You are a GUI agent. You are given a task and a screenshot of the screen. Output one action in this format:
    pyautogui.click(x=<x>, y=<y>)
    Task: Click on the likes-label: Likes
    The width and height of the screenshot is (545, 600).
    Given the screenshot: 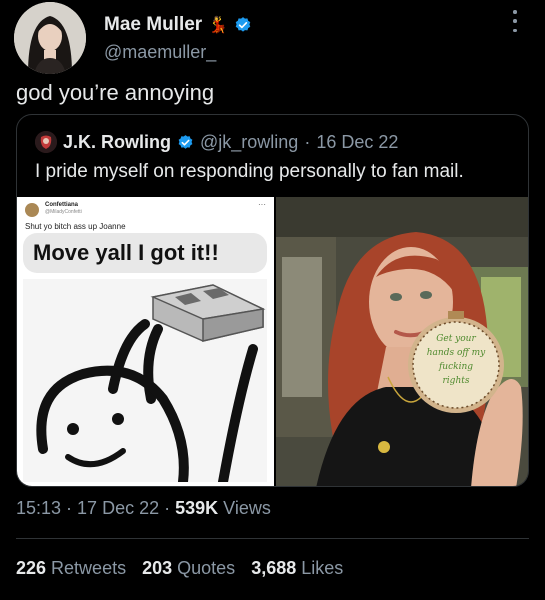 What is the action you would take?
    pyautogui.click(x=322, y=568)
    